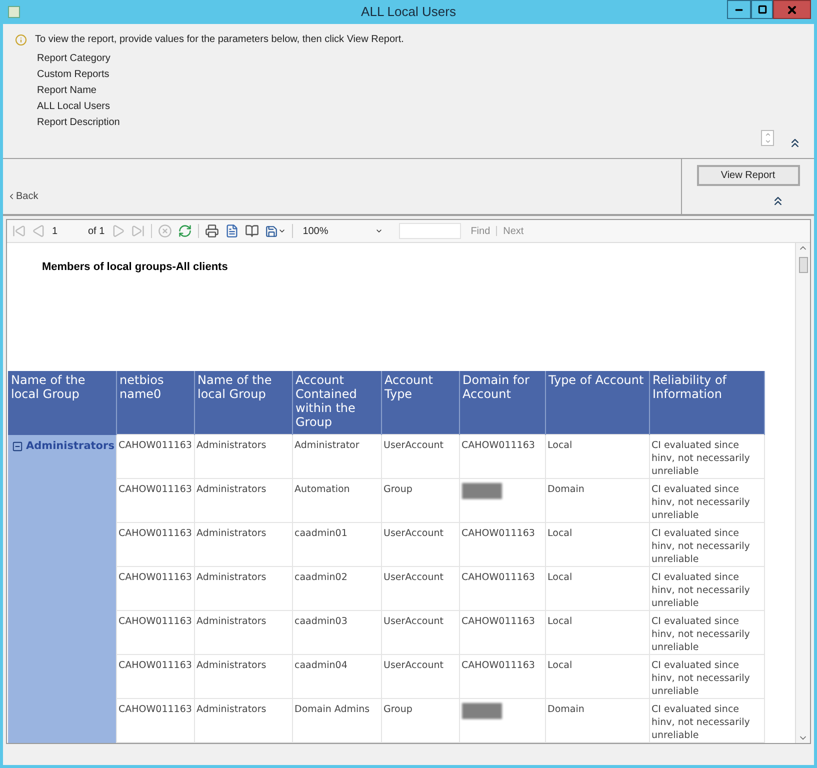 This screenshot has height=768, width=817. What do you see at coordinates (706, 402) in the screenshot?
I see `column-header: Reliability of Information` at bounding box center [706, 402].